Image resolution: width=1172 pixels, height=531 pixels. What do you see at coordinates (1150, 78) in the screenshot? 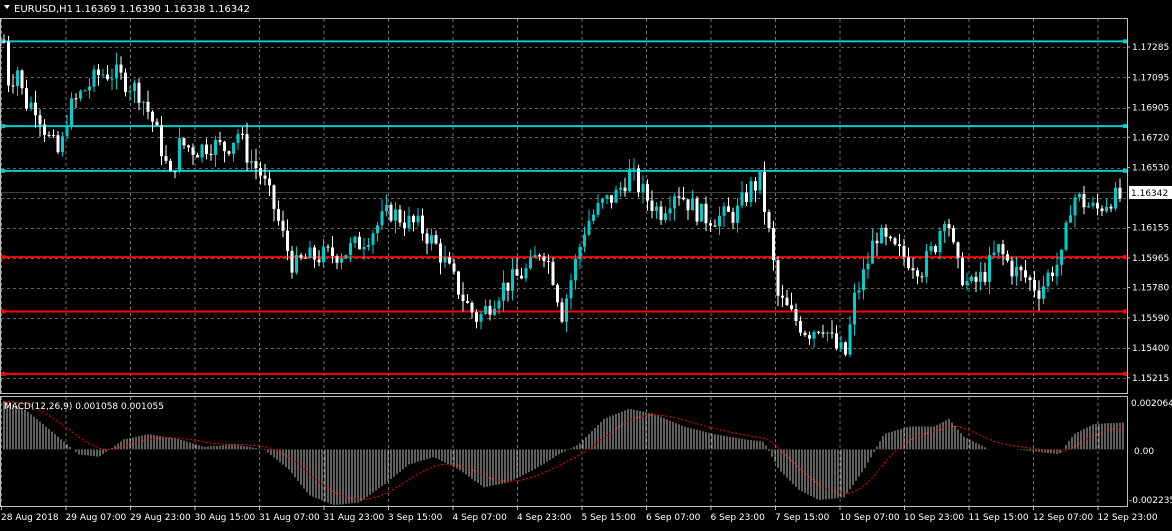
I see `price-tick-label: 1.17095` at bounding box center [1150, 78].